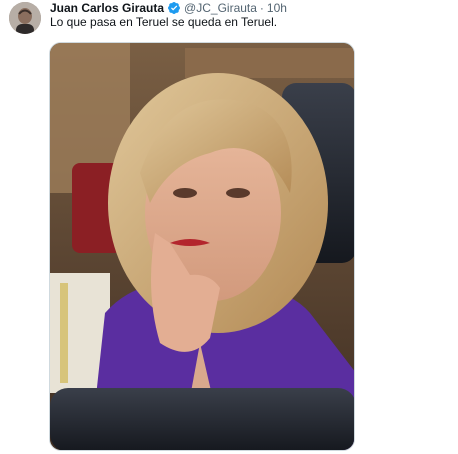  What do you see at coordinates (220, 8) in the screenshot?
I see `author-handle: @JC_Girauta` at bounding box center [220, 8].